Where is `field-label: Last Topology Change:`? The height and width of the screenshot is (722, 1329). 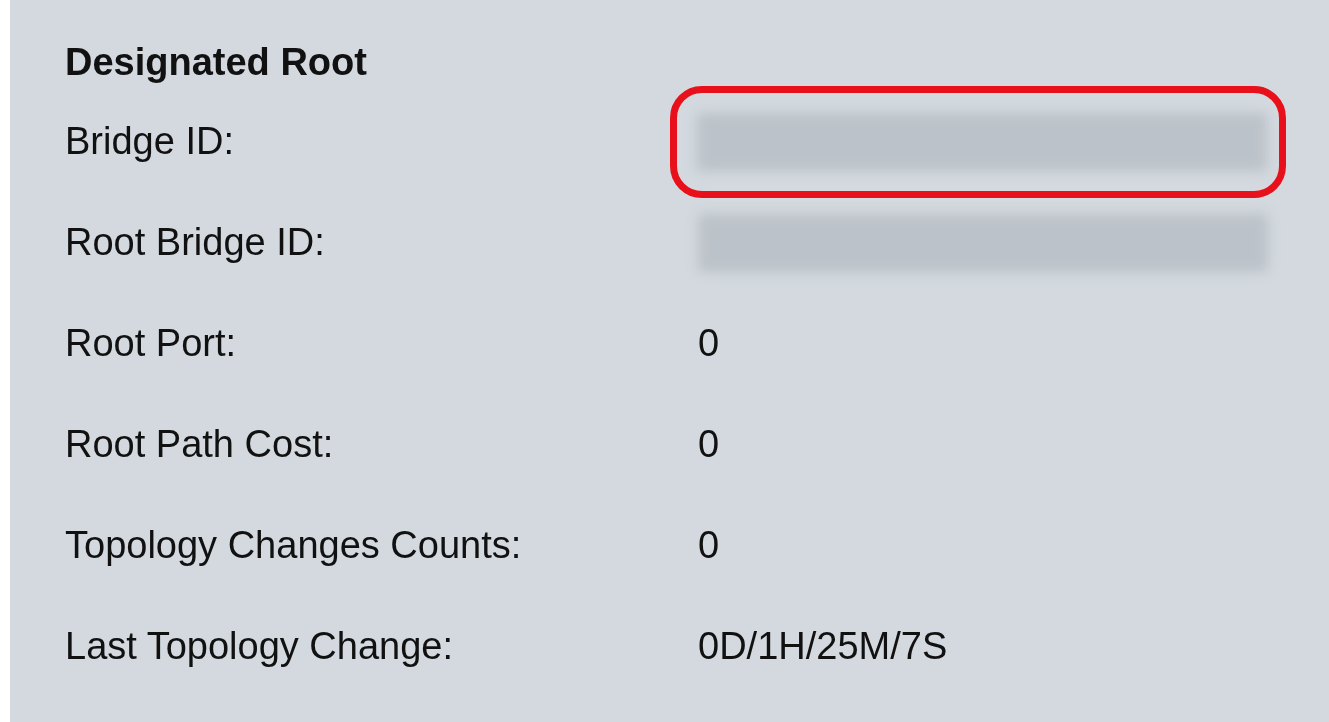 field-label: Last Topology Change: is located at coordinates (260, 646).